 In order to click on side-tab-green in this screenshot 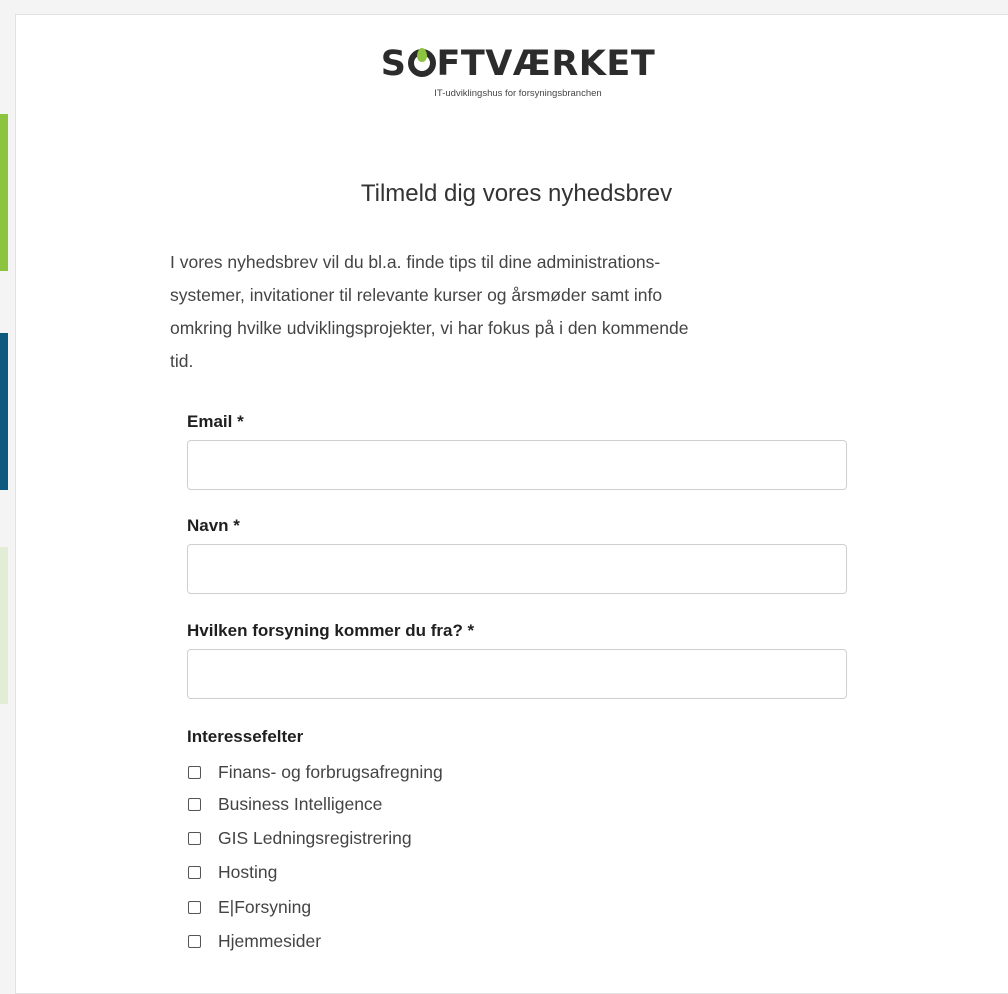, I will do `click(4, 192)`.